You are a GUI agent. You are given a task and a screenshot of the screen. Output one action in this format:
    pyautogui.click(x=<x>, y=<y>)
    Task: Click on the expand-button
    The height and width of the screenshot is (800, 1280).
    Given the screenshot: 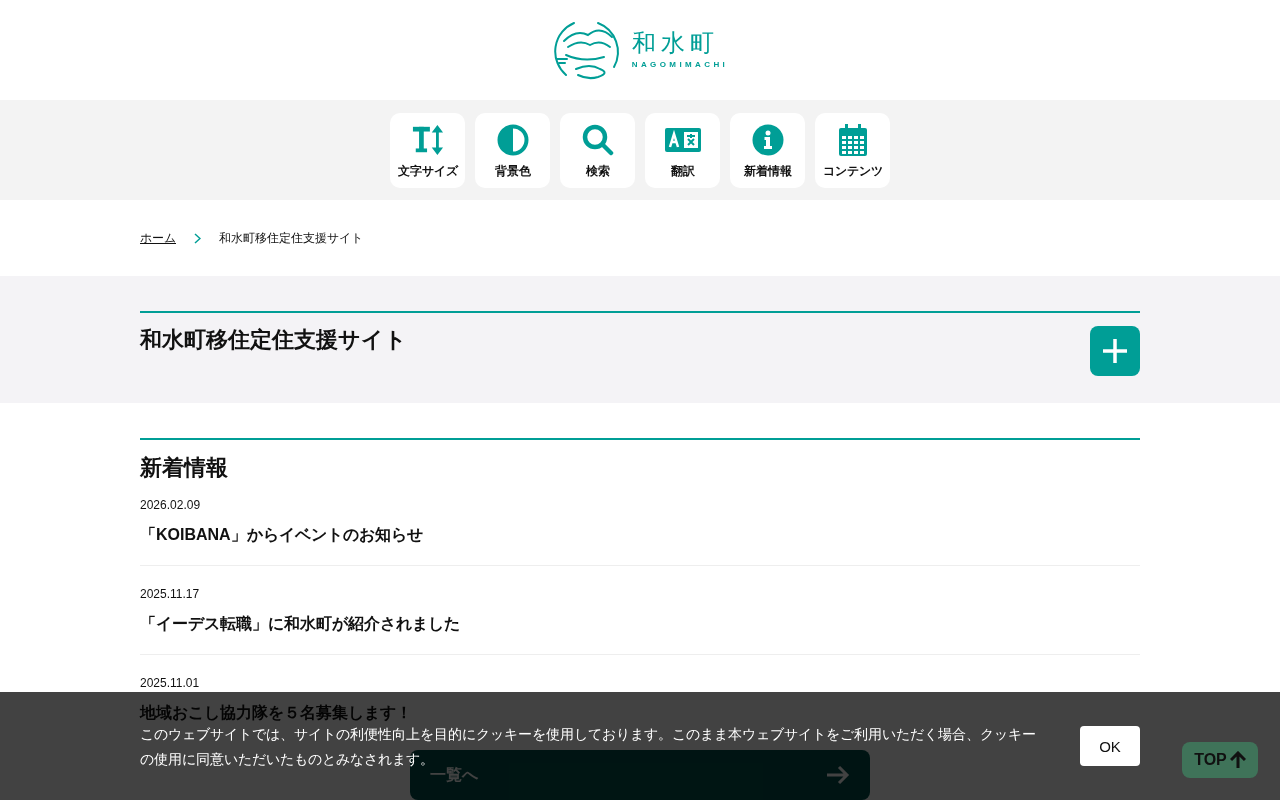 What is the action you would take?
    pyautogui.click(x=1115, y=351)
    